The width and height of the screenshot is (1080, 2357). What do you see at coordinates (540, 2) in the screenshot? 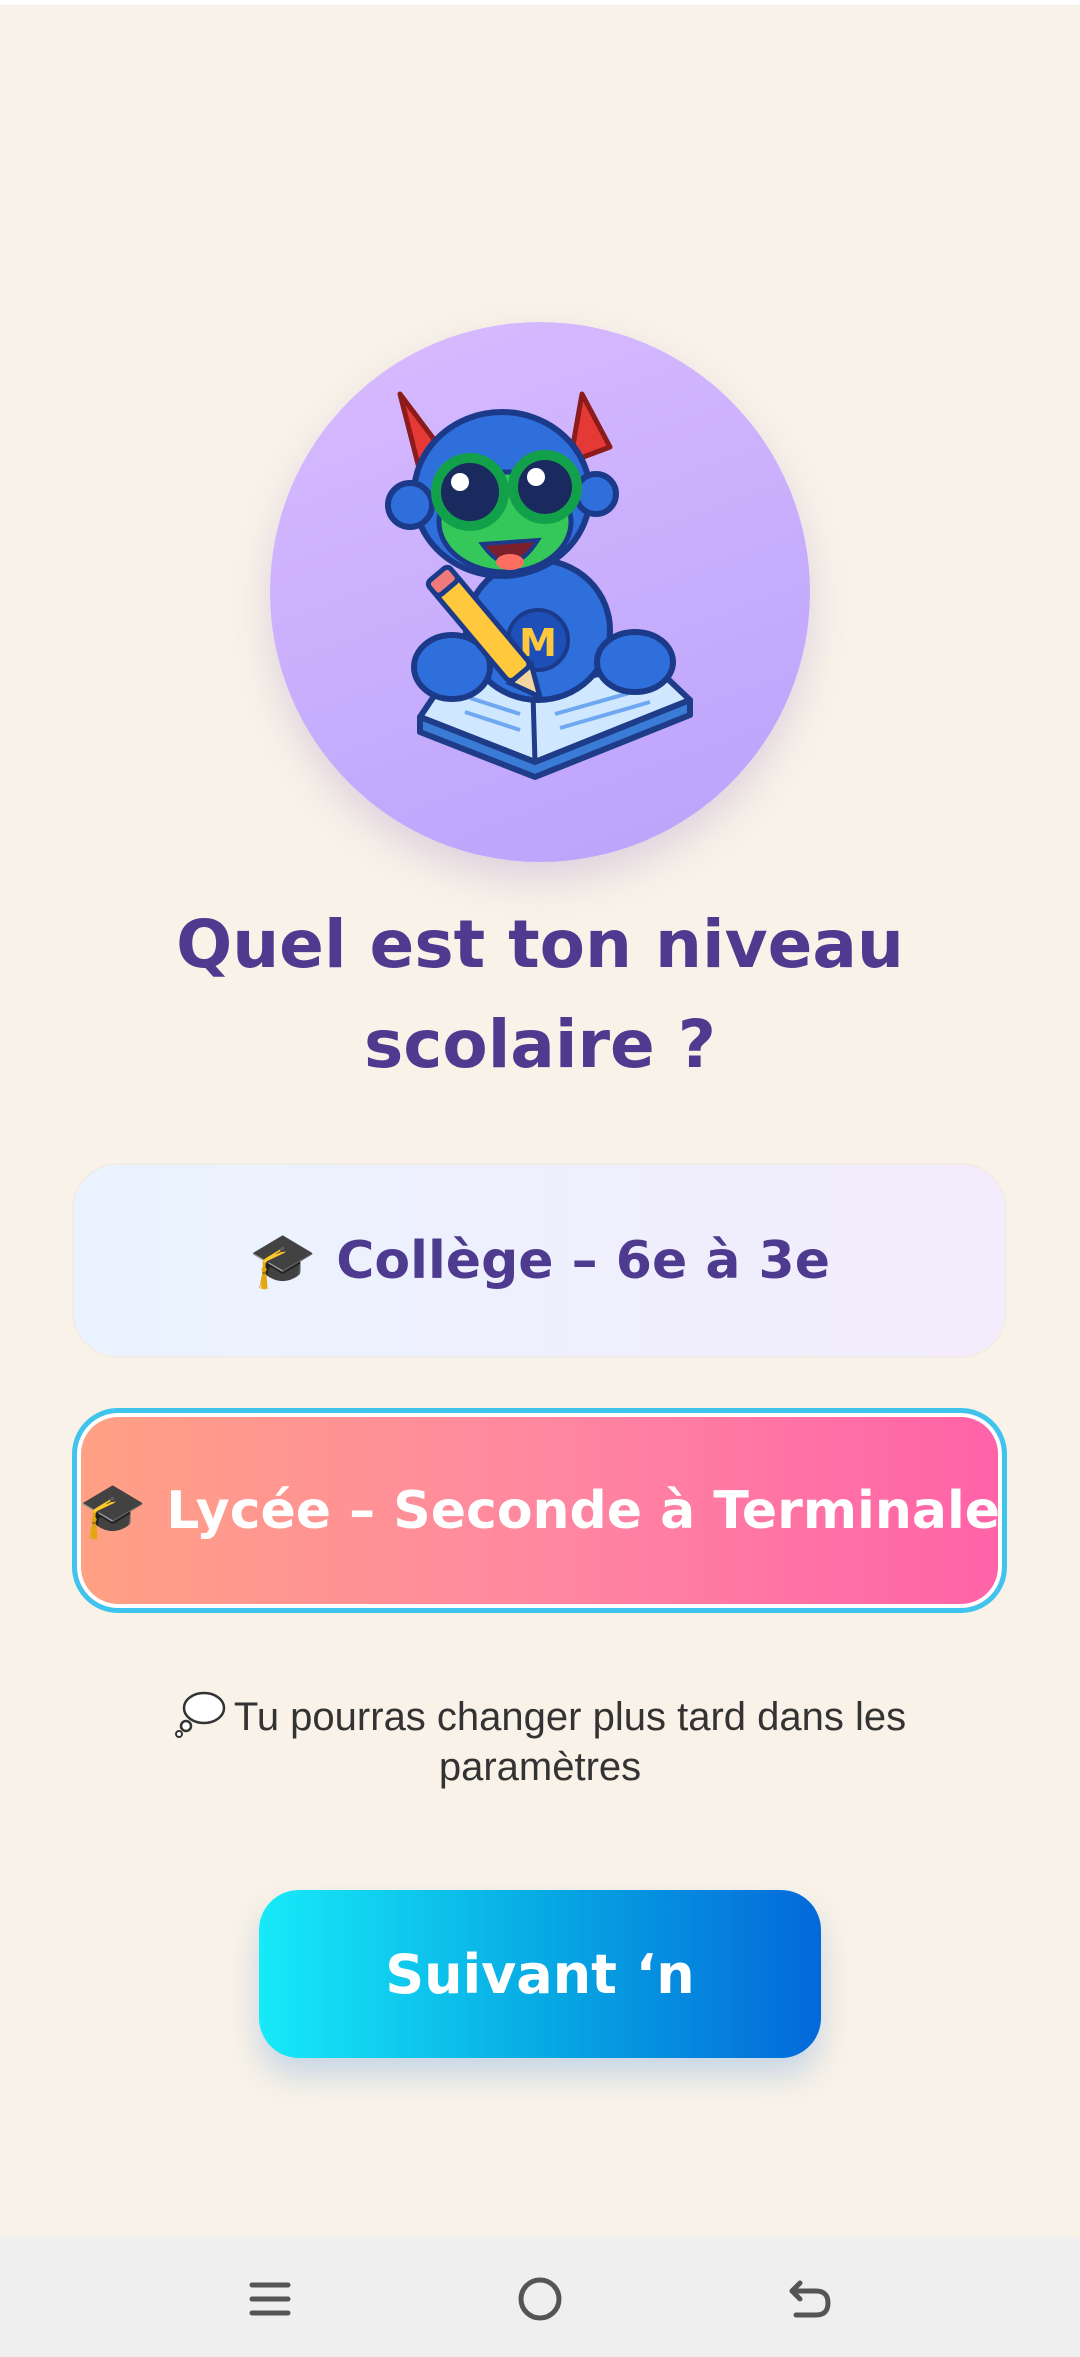
I see `status-bar` at bounding box center [540, 2].